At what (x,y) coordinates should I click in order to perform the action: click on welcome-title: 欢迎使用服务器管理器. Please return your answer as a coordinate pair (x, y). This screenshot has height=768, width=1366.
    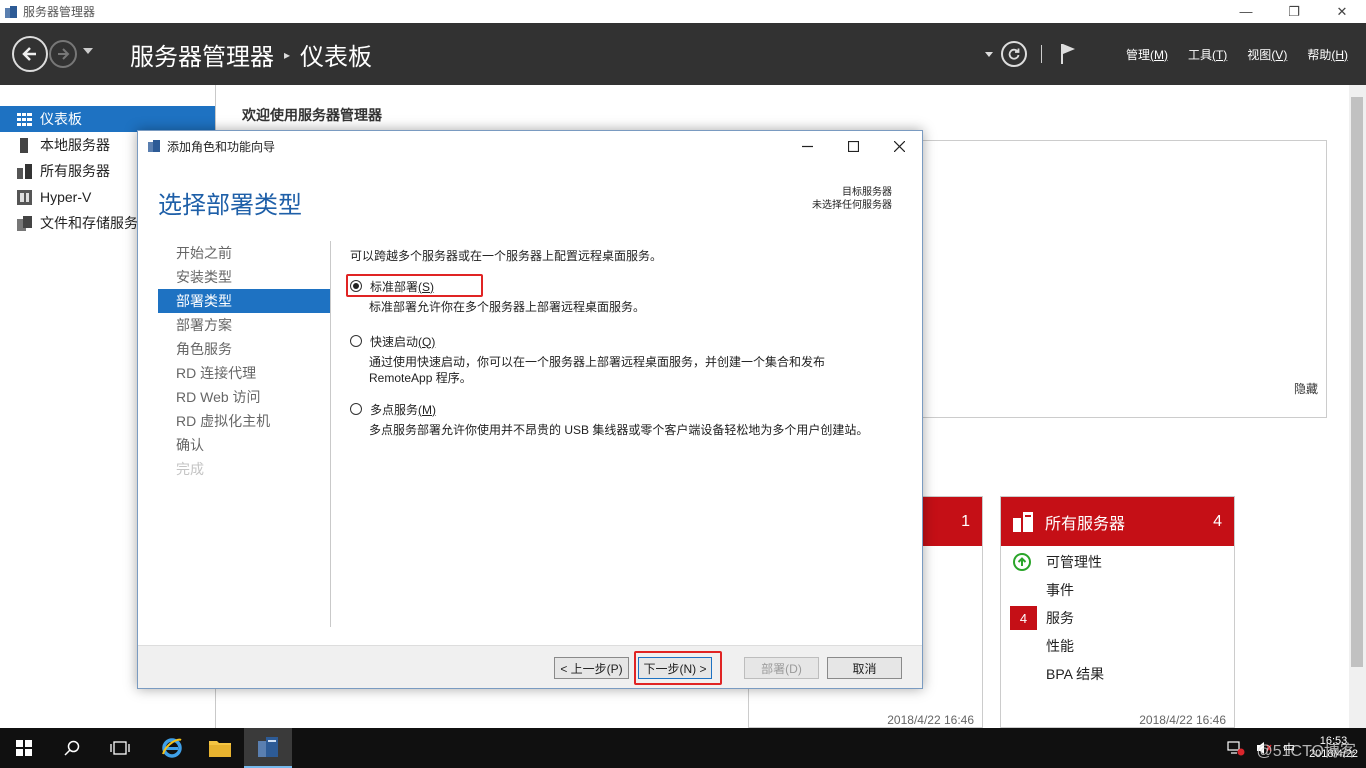
    Looking at the image, I should click on (312, 115).